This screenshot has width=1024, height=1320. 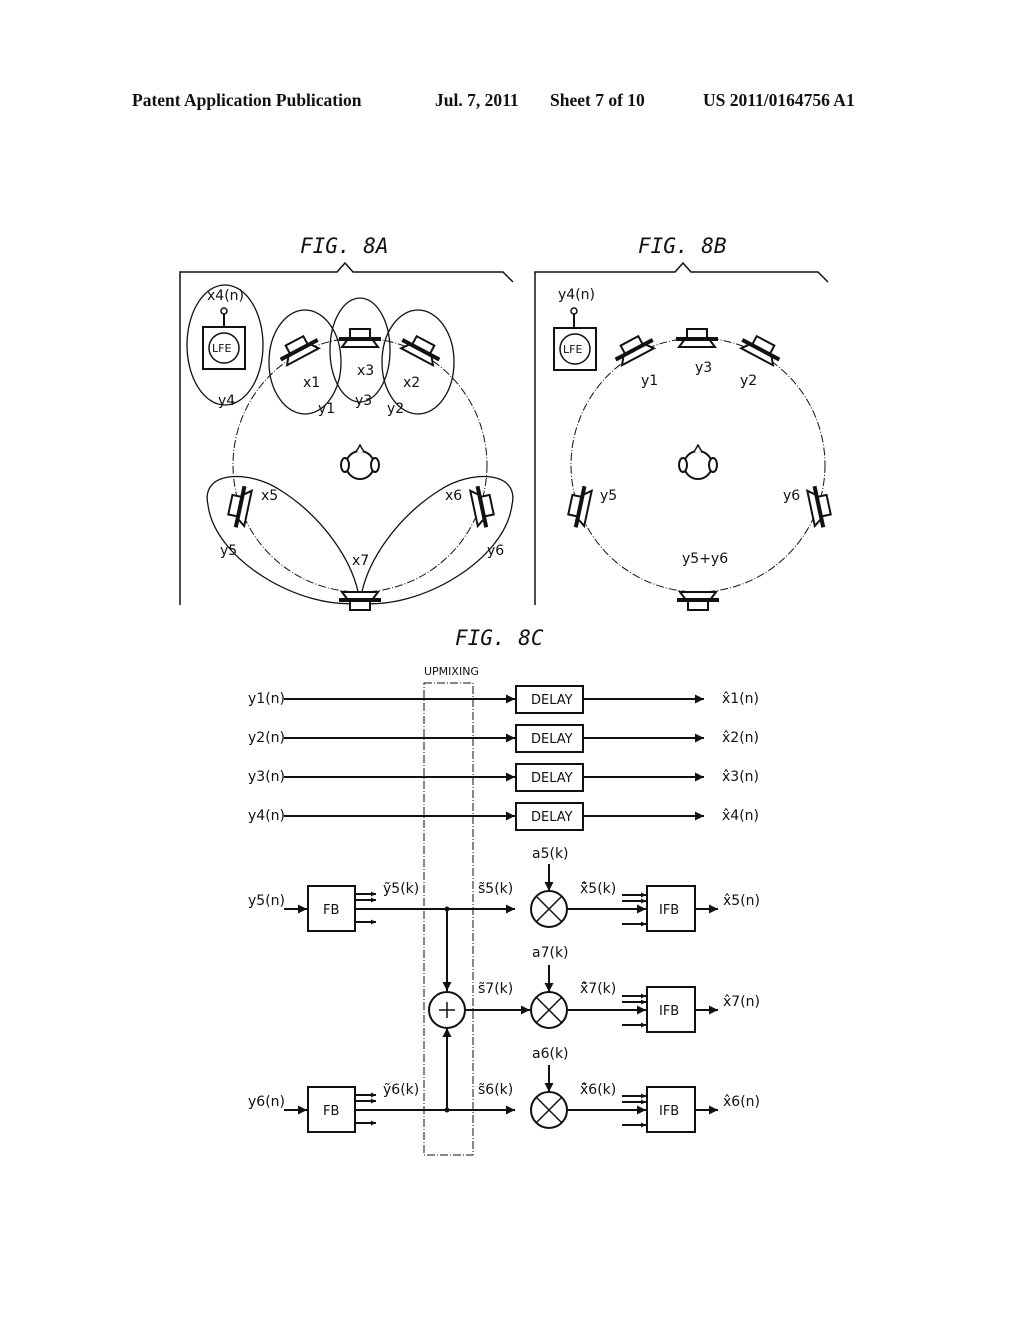 What do you see at coordinates (453, 496) in the screenshot?
I see `speaker-x6-label: x6` at bounding box center [453, 496].